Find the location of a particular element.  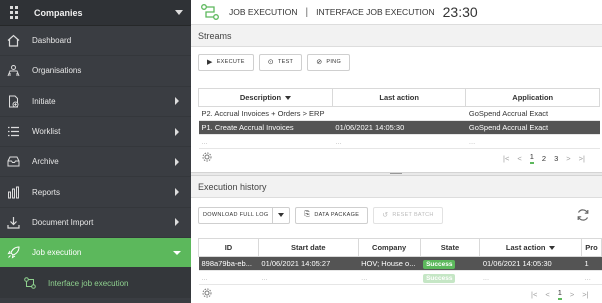

play-icon: ▶ is located at coordinates (210, 62).